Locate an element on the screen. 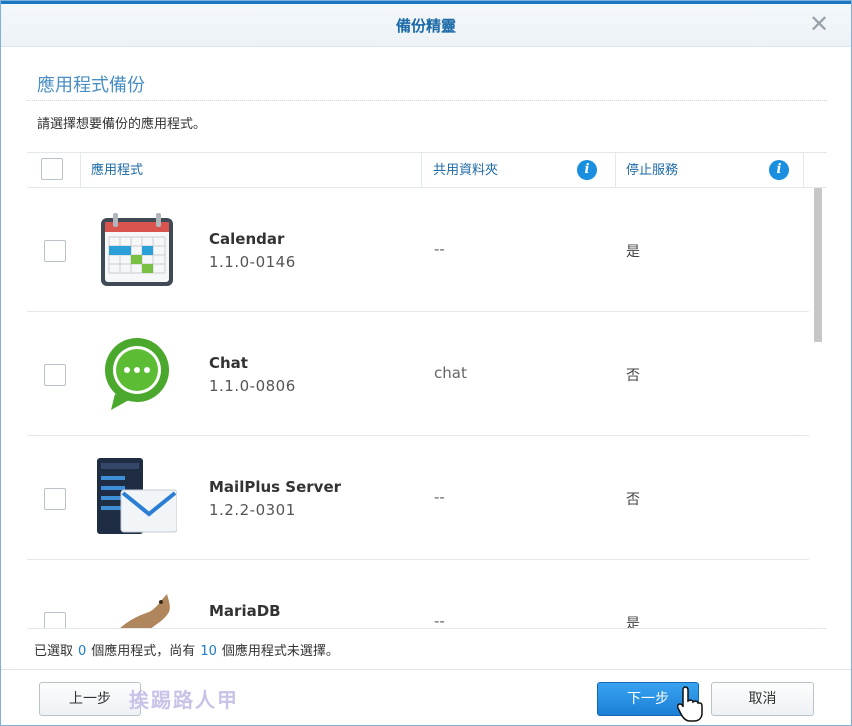  header-app-label: 應用程式 is located at coordinates (117, 170).